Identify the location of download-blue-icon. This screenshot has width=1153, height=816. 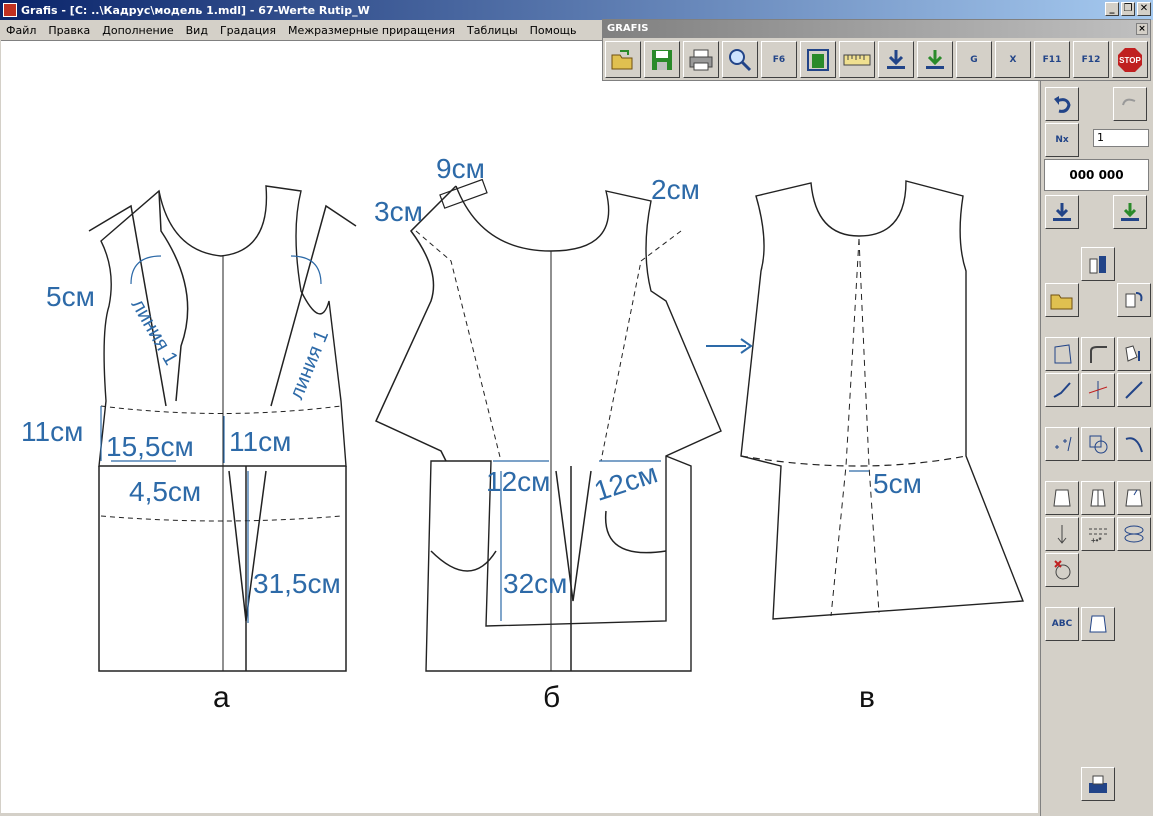
(1062, 212).